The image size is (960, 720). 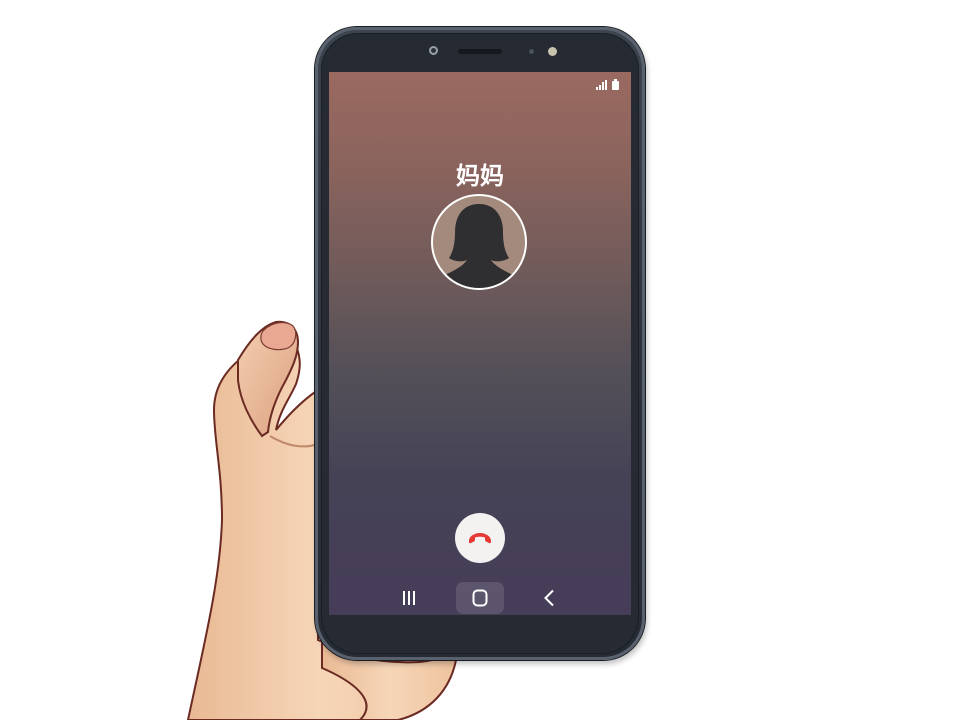 I want to click on battery-icon, so click(x=615, y=84).